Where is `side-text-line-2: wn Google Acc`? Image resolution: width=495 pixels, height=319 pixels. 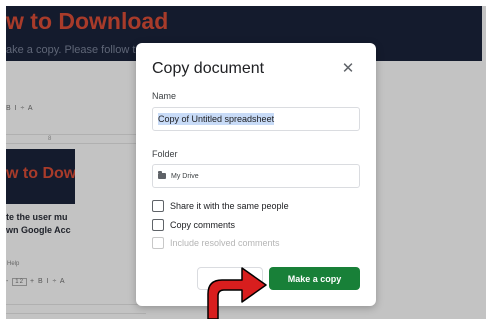
side-text-line-2: wn Google Acc is located at coordinates (38, 230).